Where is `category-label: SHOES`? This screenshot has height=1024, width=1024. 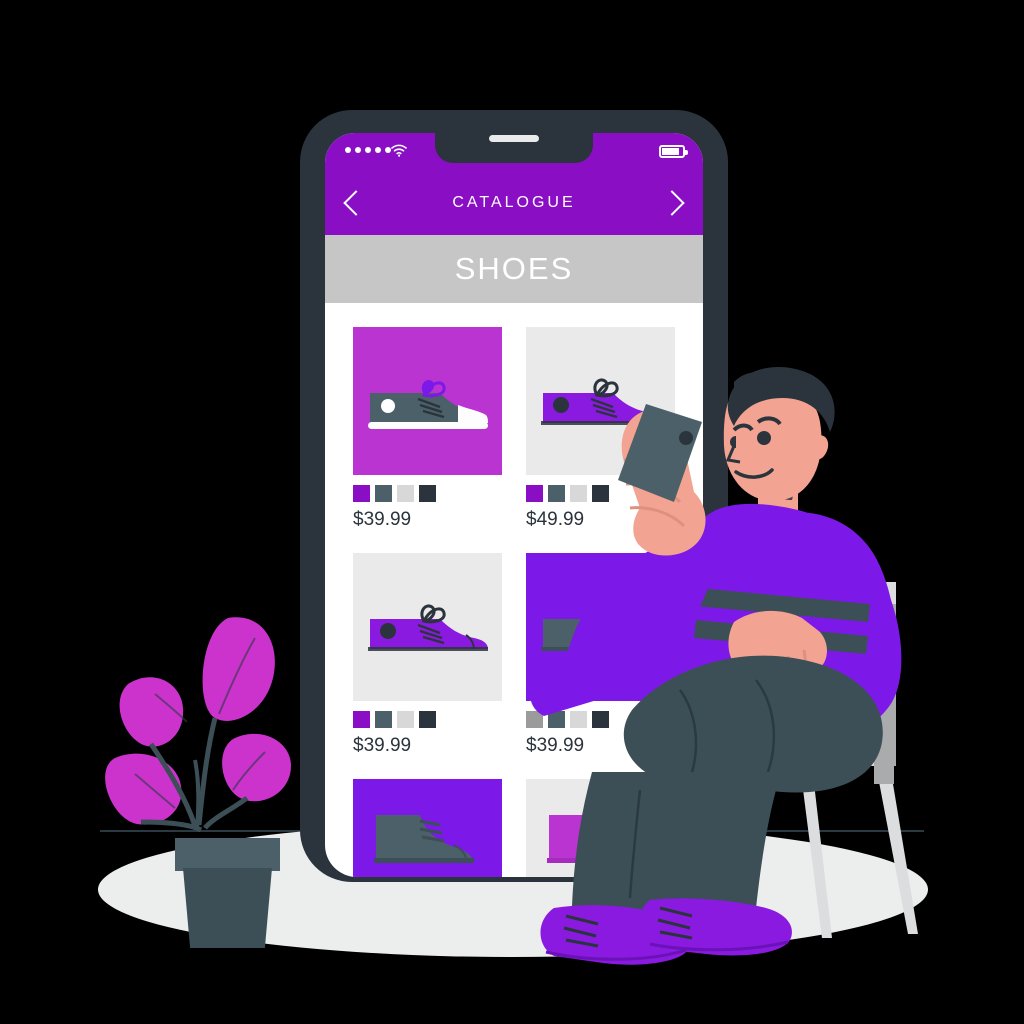
category-label: SHOES is located at coordinates (514, 268).